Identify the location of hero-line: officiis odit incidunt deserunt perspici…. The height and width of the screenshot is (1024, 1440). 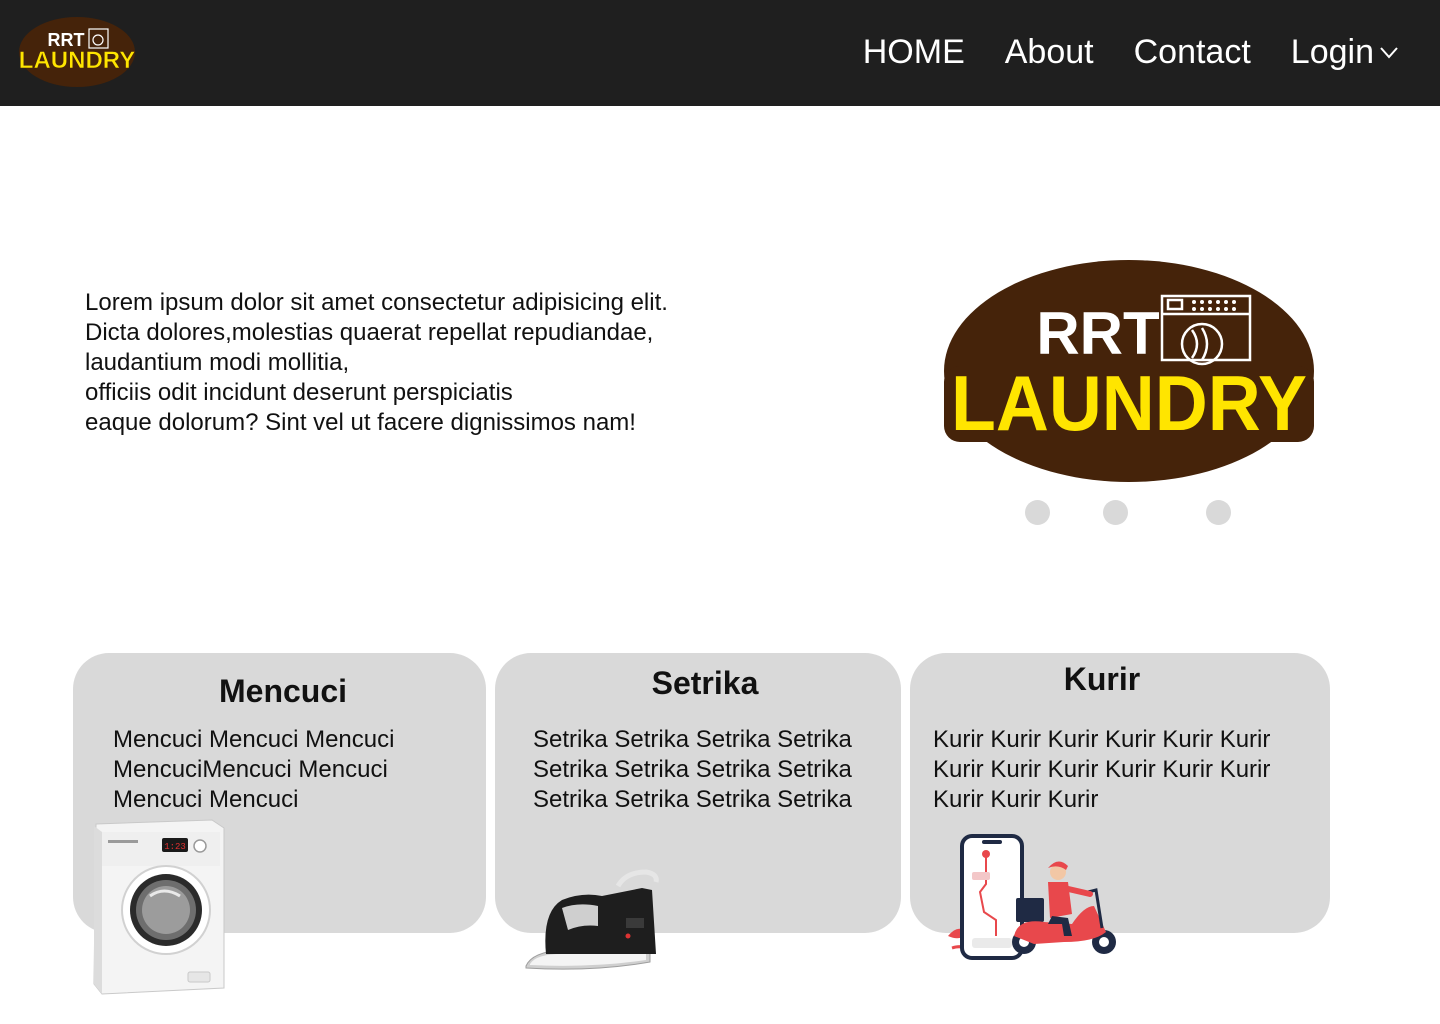
(299, 392).